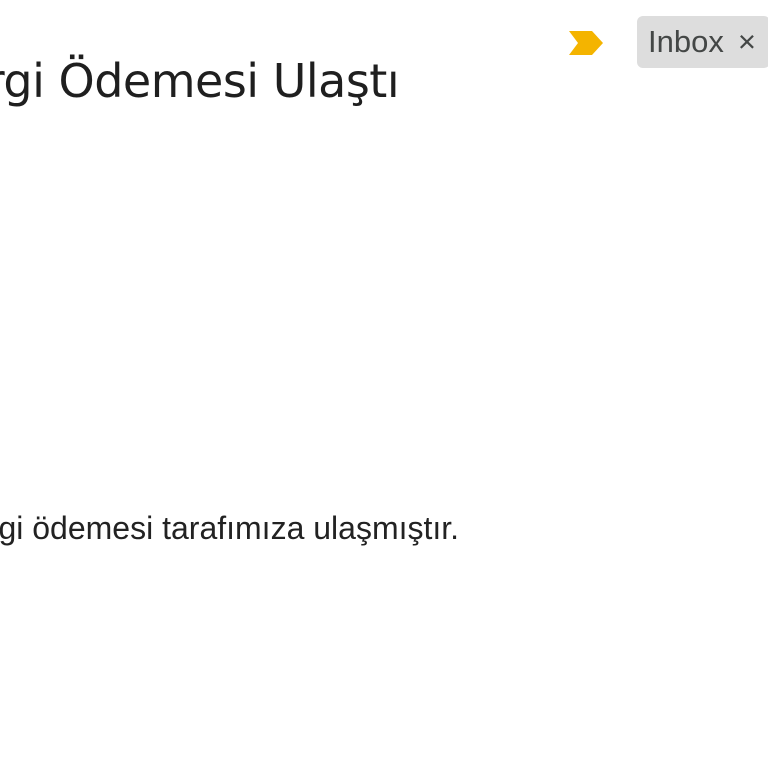 The width and height of the screenshot is (768, 768). I want to click on inbox-label-text: Inbox, so click(686, 41).